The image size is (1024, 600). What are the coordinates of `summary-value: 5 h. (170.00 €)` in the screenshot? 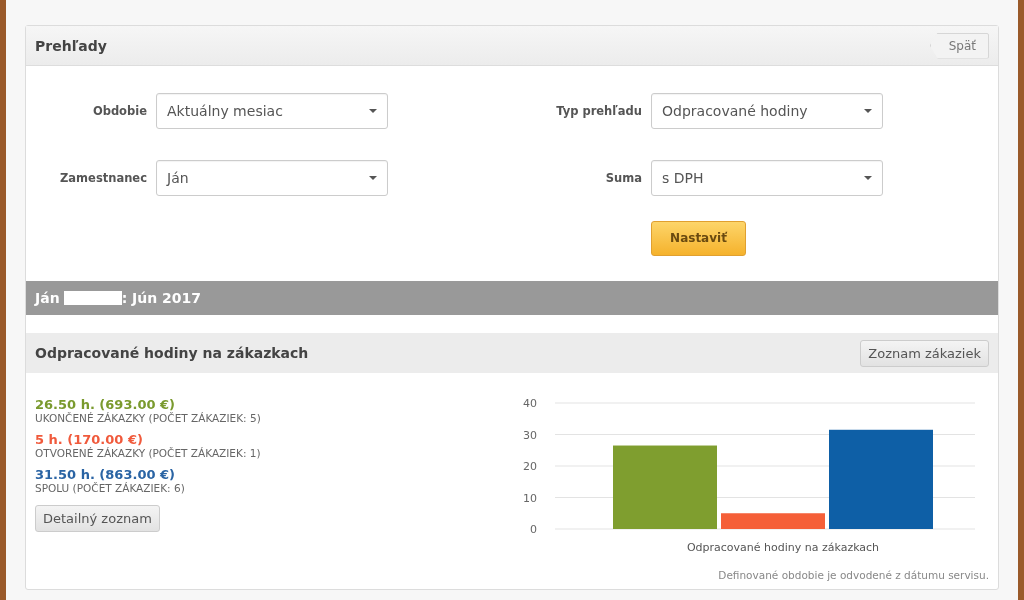 It's located at (89, 439).